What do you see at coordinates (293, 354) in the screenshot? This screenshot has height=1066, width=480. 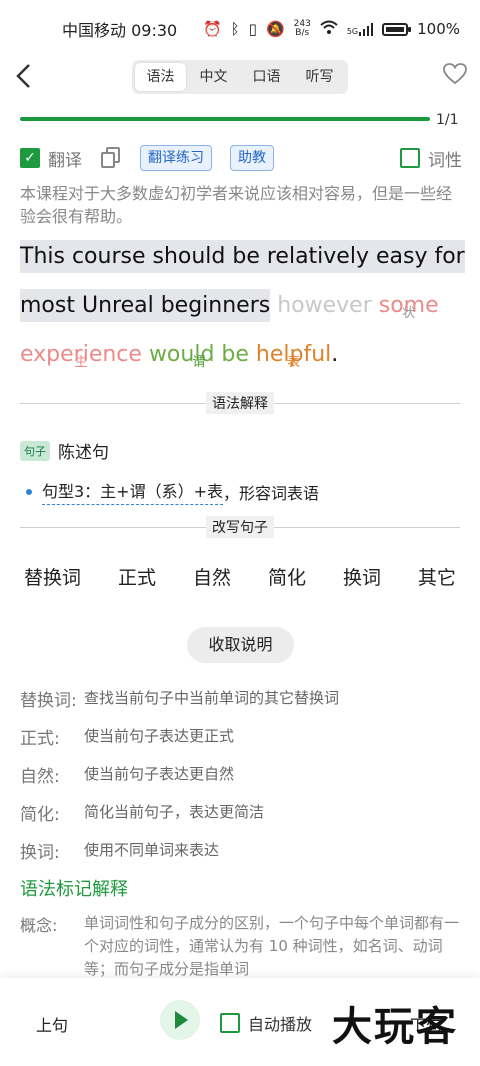 I see `word-helpful: helpful 表` at bounding box center [293, 354].